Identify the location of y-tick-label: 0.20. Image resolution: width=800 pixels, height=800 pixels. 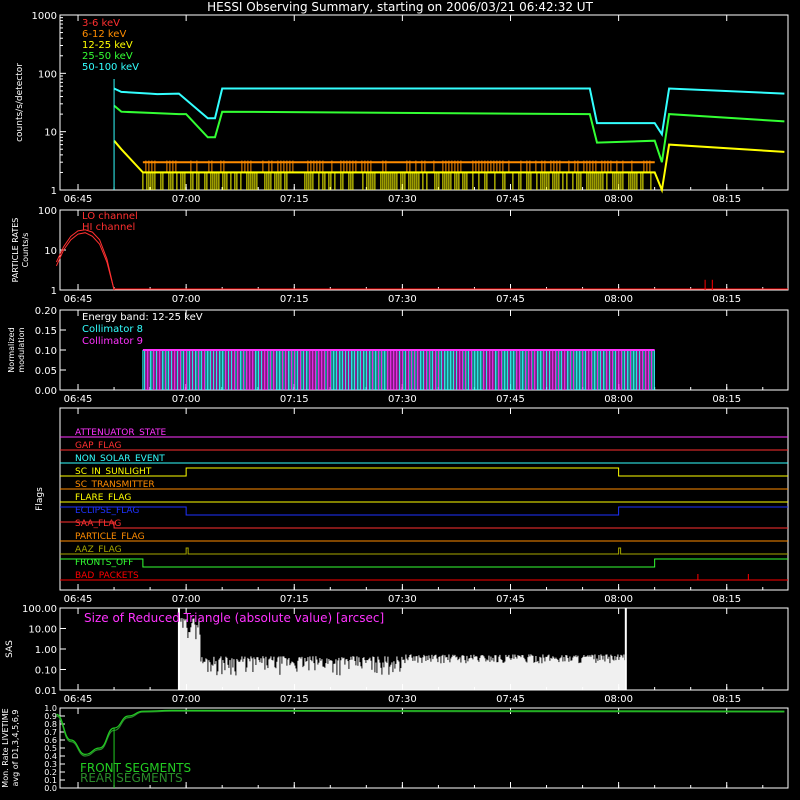
(46, 311).